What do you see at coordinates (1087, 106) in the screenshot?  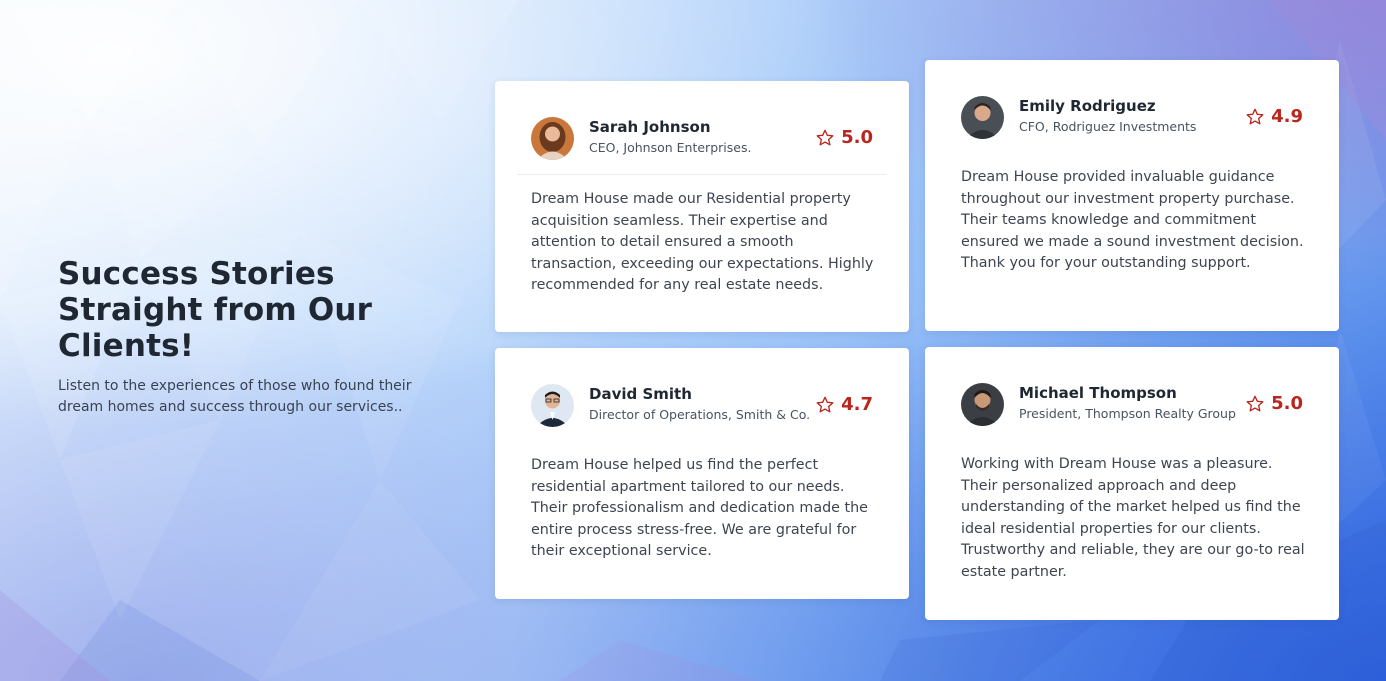 I see `client-name: Emily Rodriguez` at bounding box center [1087, 106].